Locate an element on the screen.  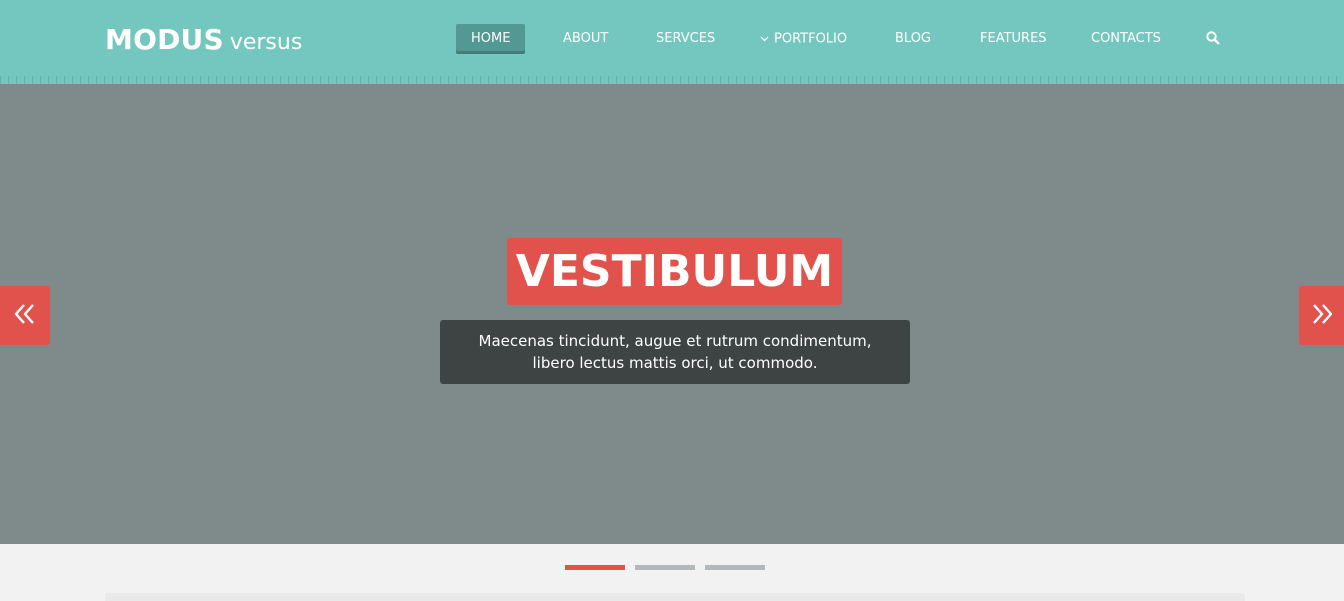
nav-portfolio: PORTFOLIO is located at coordinates (803, 39).